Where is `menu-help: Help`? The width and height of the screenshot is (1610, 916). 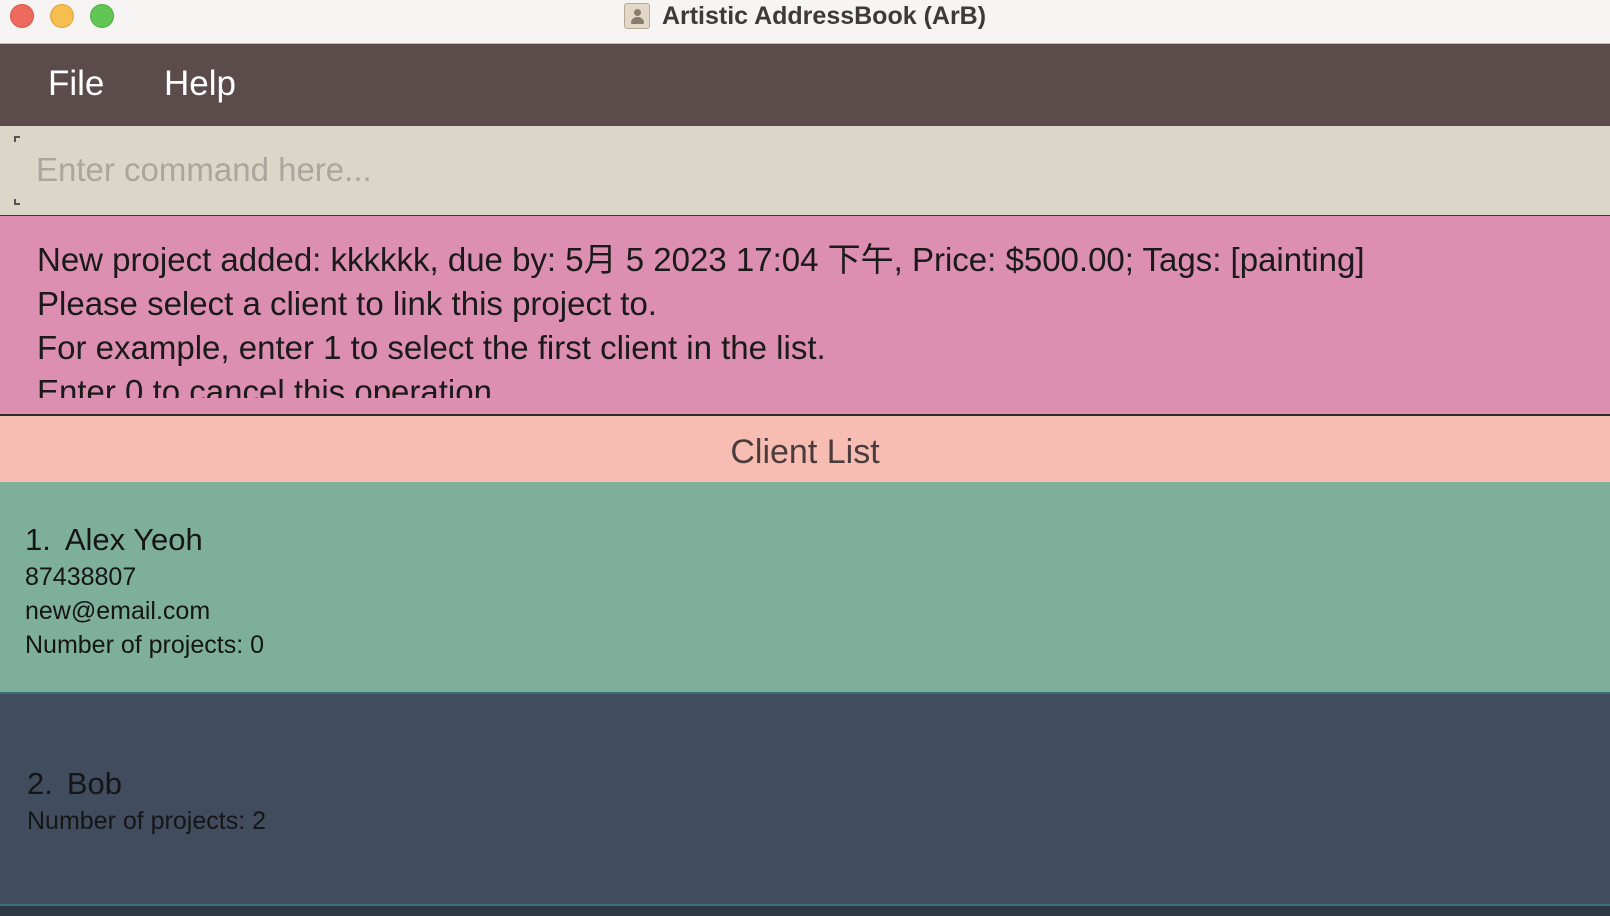 menu-help: Help is located at coordinates (200, 84).